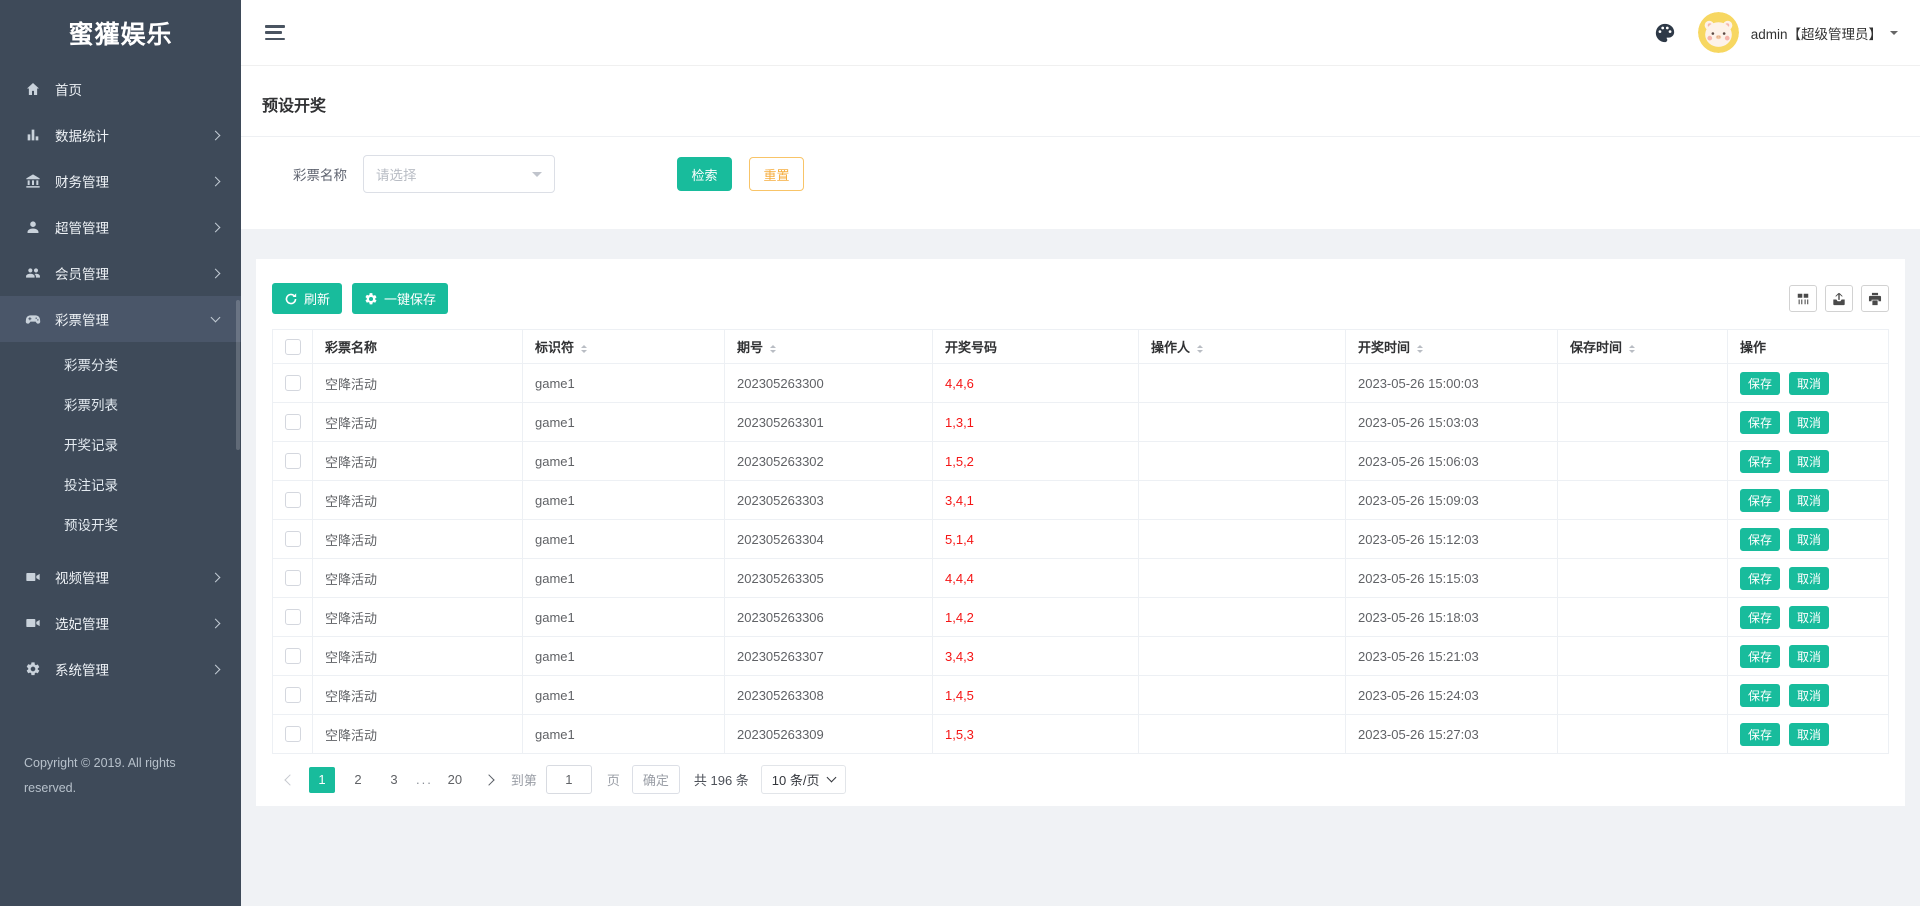 This screenshot has height=906, width=1920. I want to click on sidebar-item-admins: 超管管理, so click(120, 227).